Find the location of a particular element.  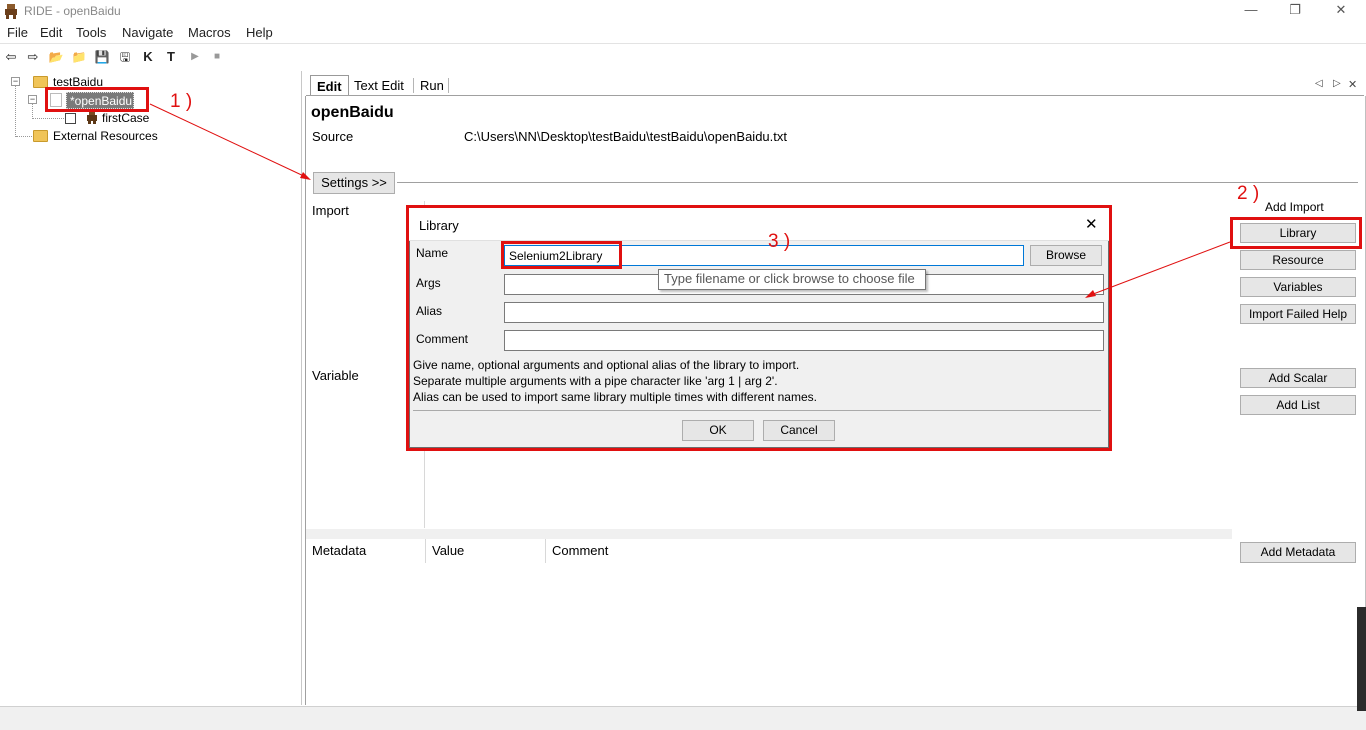

side-indicator is located at coordinates (1361, 659).